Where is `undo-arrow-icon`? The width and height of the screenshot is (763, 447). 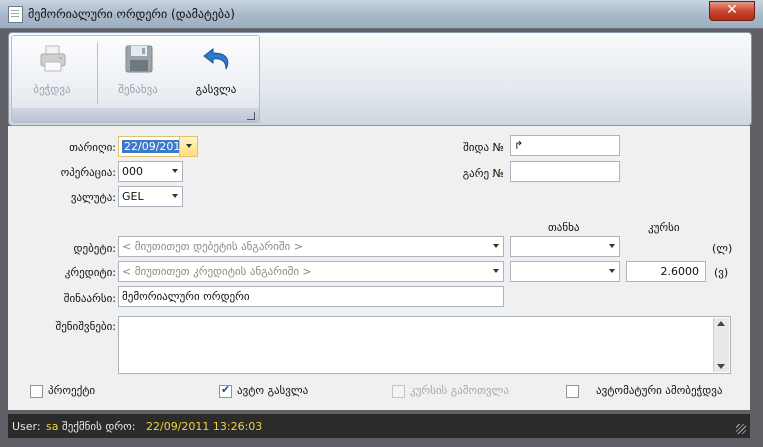 undo-arrow-icon is located at coordinates (216, 58).